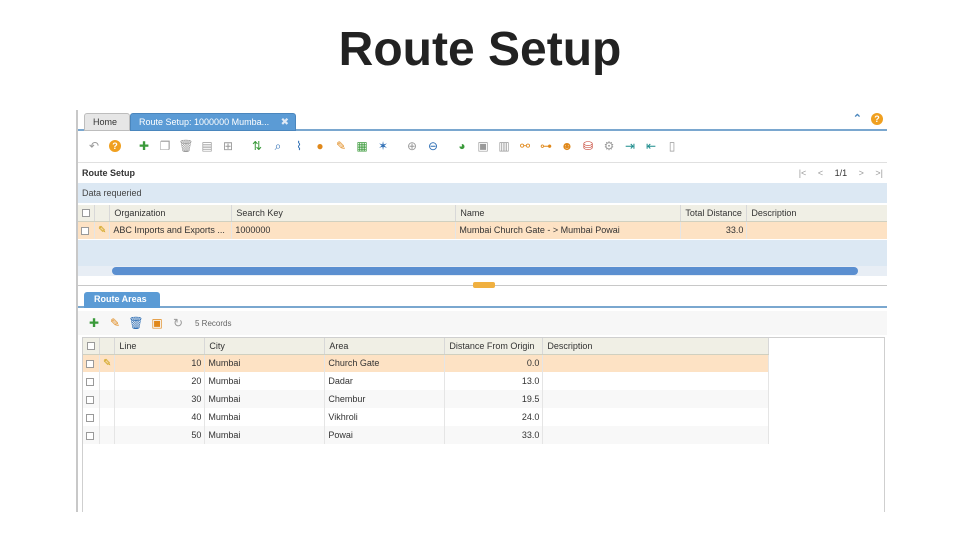 The width and height of the screenshot is (960, 540). I want to click on cell-distance: 19.5, so click(494, 399).